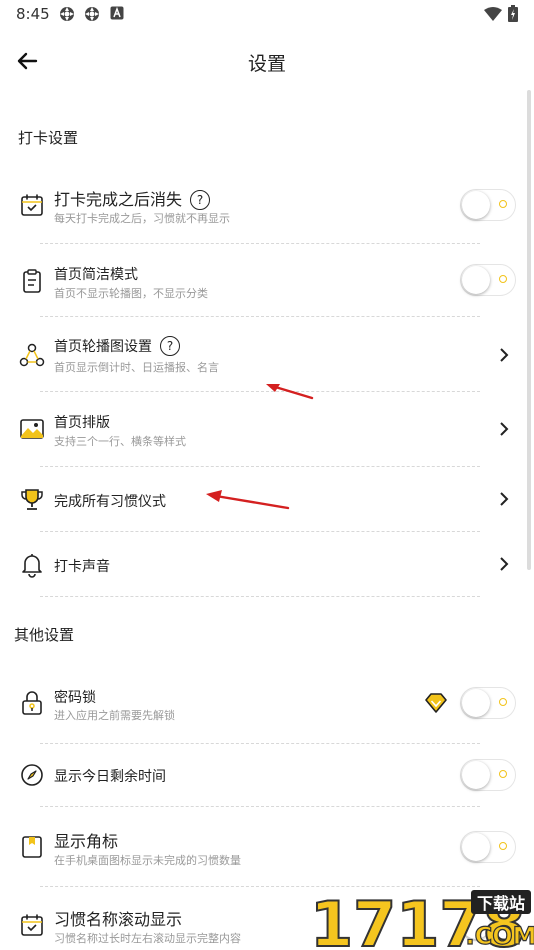  Describe the element at coordinates (488, 703) in the screenshot. I see `toggle-lock` at that location.